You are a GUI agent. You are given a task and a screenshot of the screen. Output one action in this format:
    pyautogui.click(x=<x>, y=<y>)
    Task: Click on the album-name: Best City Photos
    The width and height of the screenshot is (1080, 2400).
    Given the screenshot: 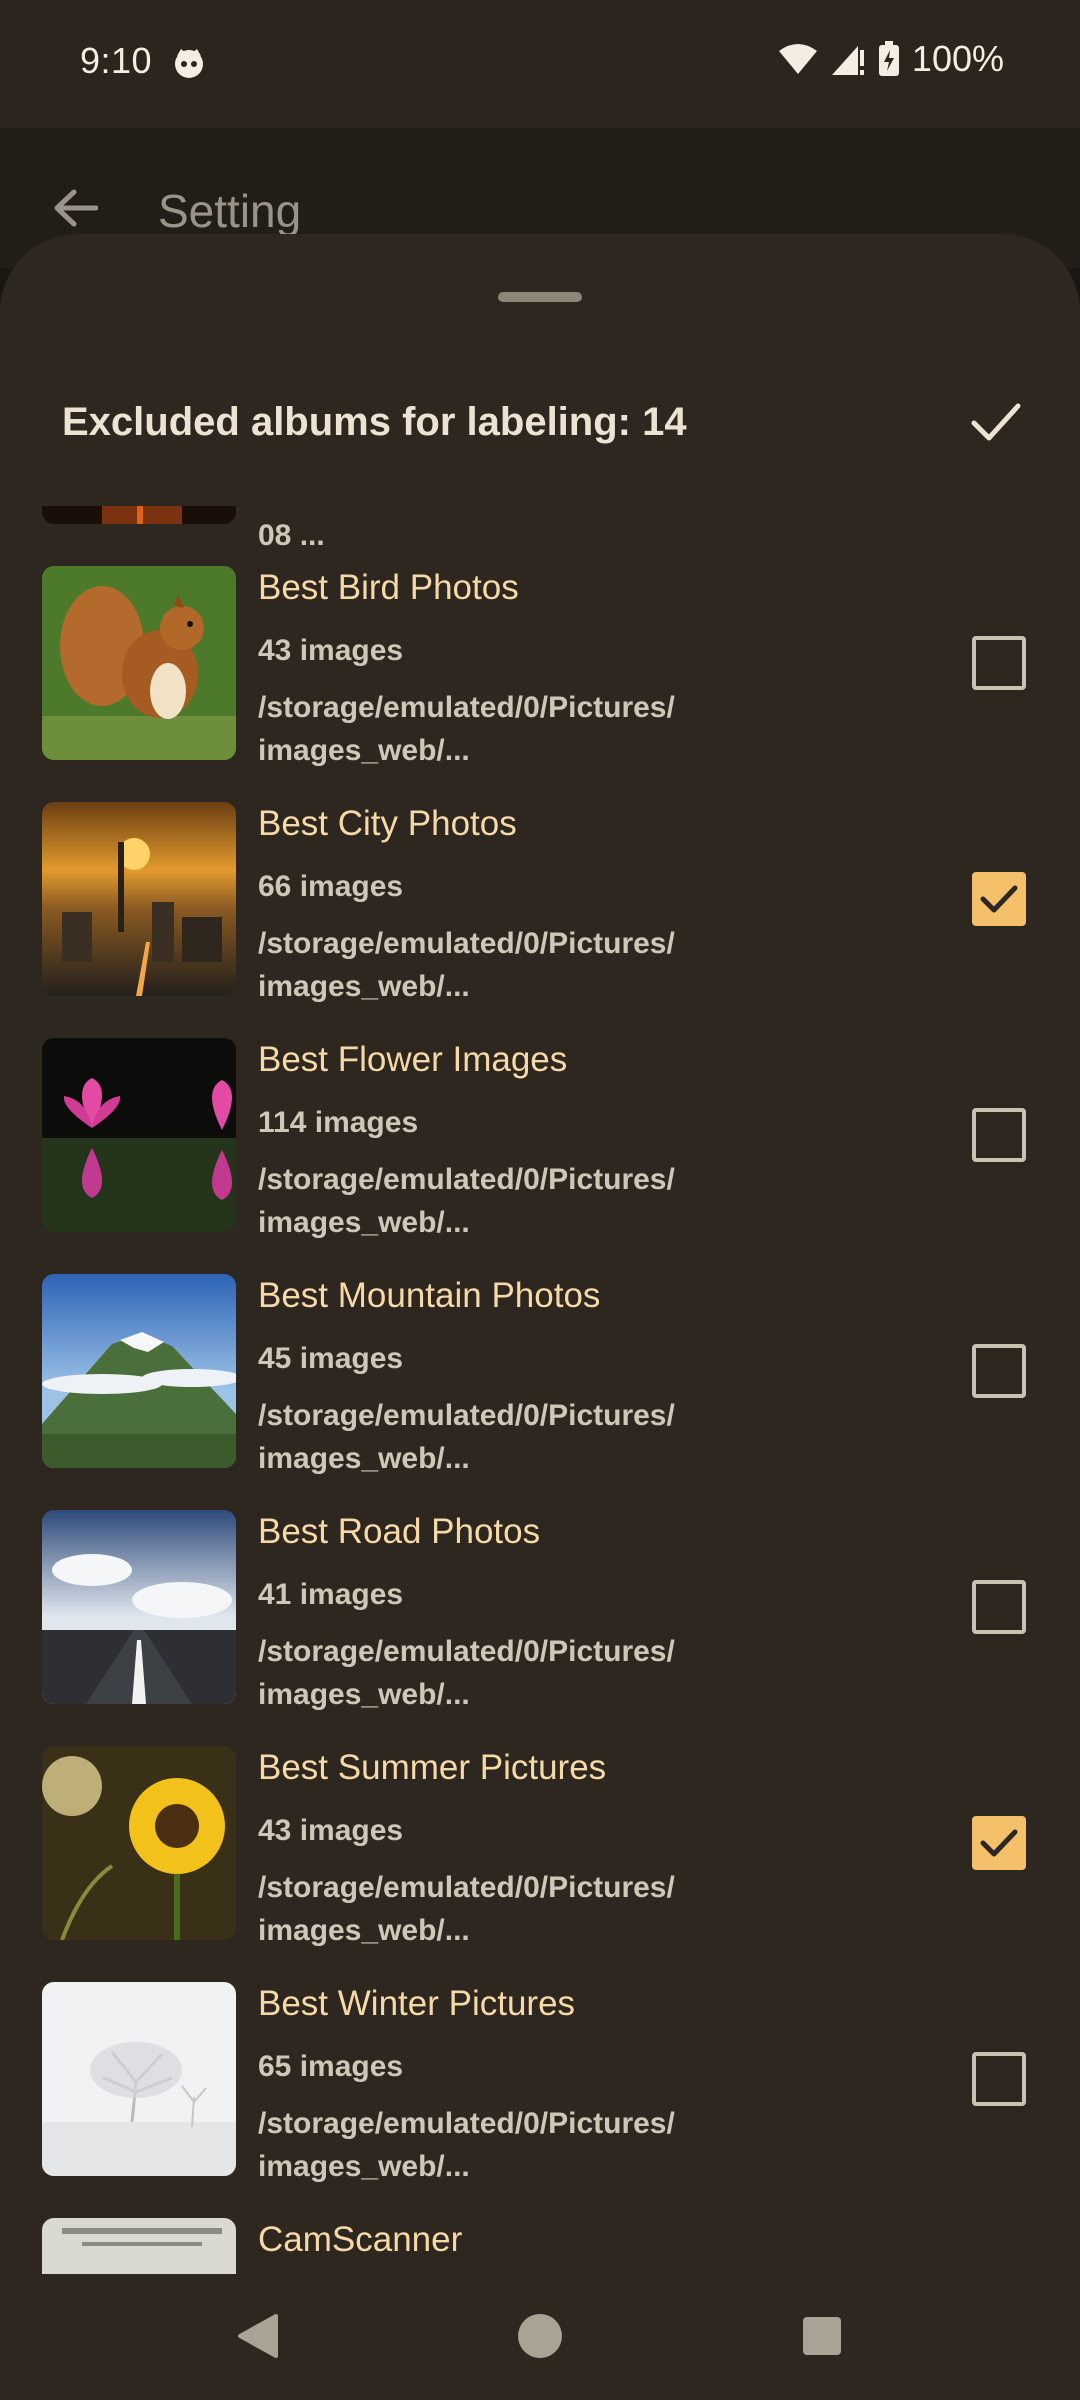 What is the action you would take?
    pyautogui.click(x=387, y=823)
    